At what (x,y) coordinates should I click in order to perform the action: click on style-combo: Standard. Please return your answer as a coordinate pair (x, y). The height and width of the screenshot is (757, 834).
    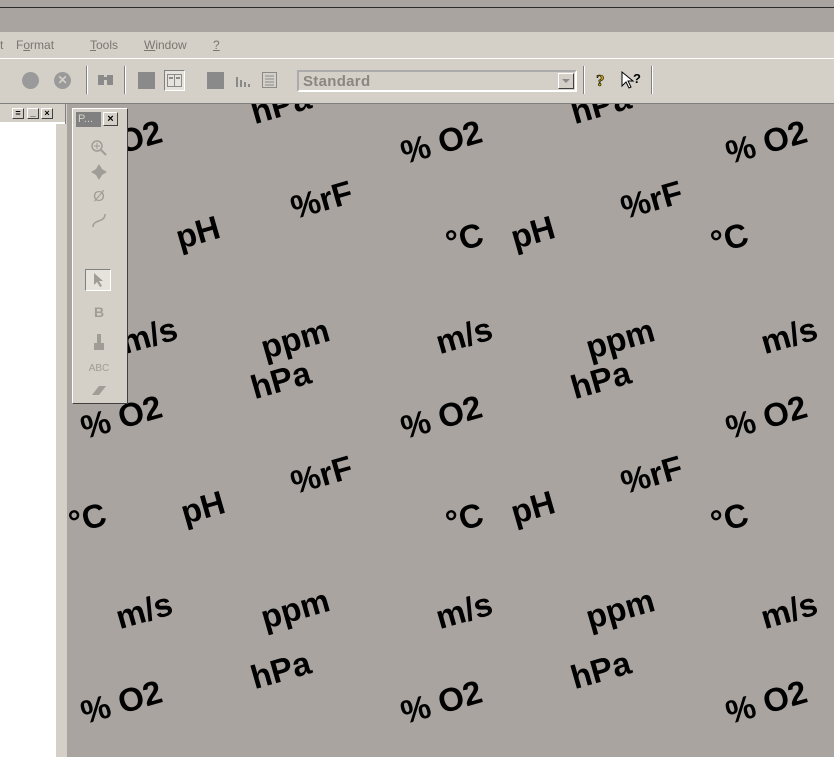
    Looking at the image, I should click on (437, 81).